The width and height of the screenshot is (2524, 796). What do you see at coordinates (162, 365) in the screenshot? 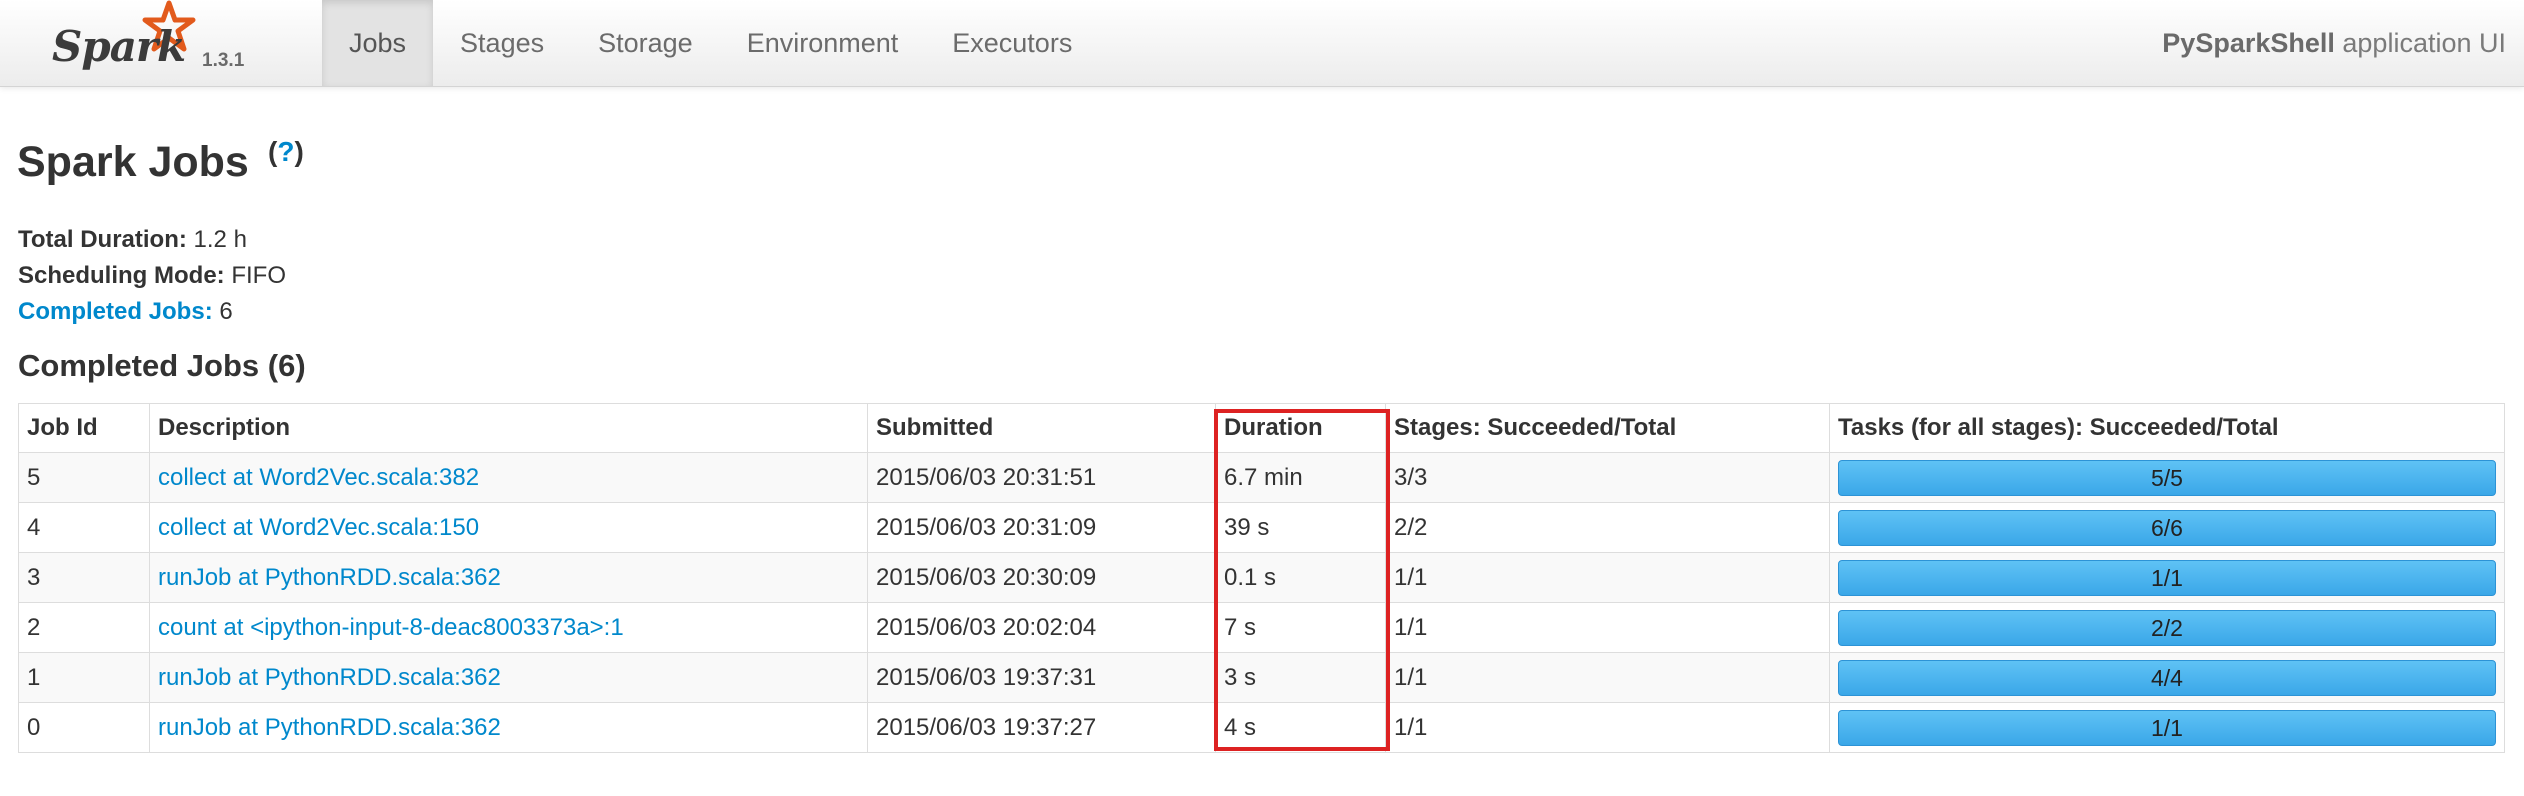
I see `completed-jobs-heading: Completed Jobs (6)` at bounding box center [162, 365].